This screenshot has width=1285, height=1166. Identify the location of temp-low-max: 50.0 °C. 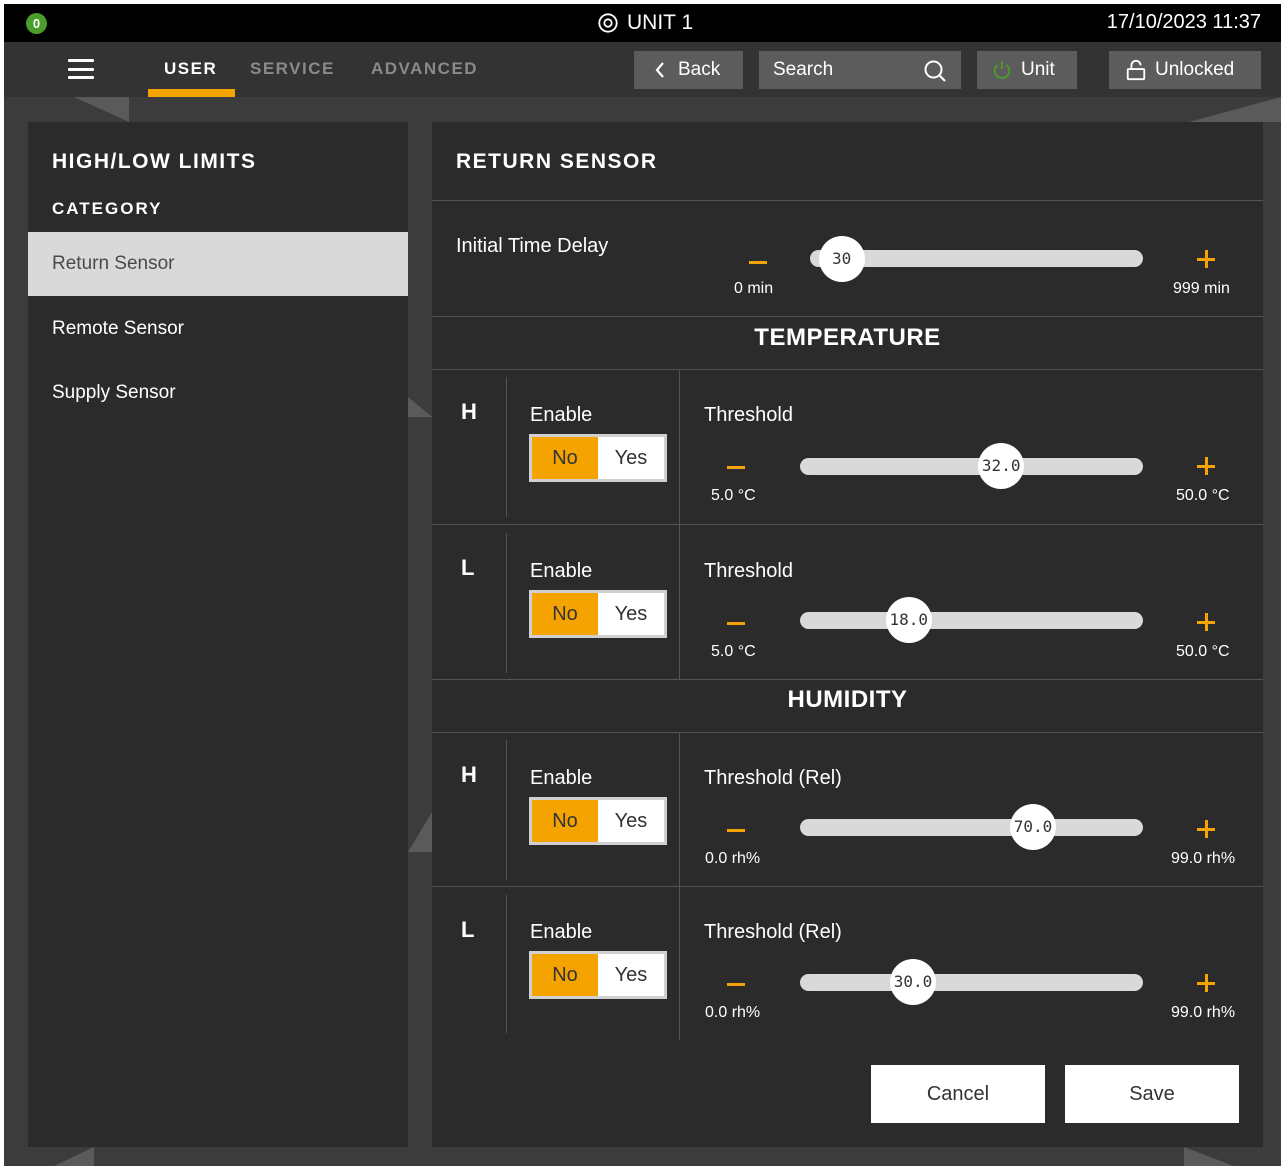
(1203, 651).